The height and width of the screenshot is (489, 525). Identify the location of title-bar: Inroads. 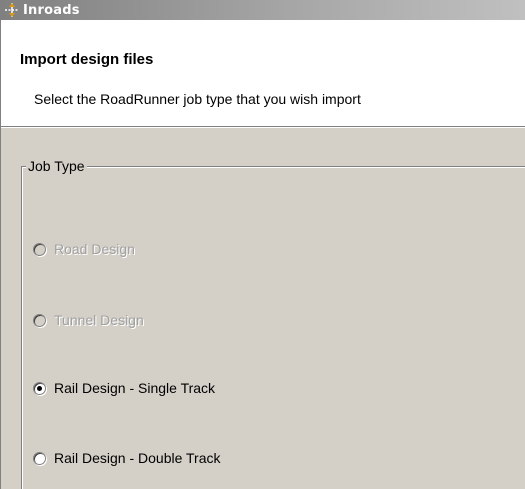
(263, 10).